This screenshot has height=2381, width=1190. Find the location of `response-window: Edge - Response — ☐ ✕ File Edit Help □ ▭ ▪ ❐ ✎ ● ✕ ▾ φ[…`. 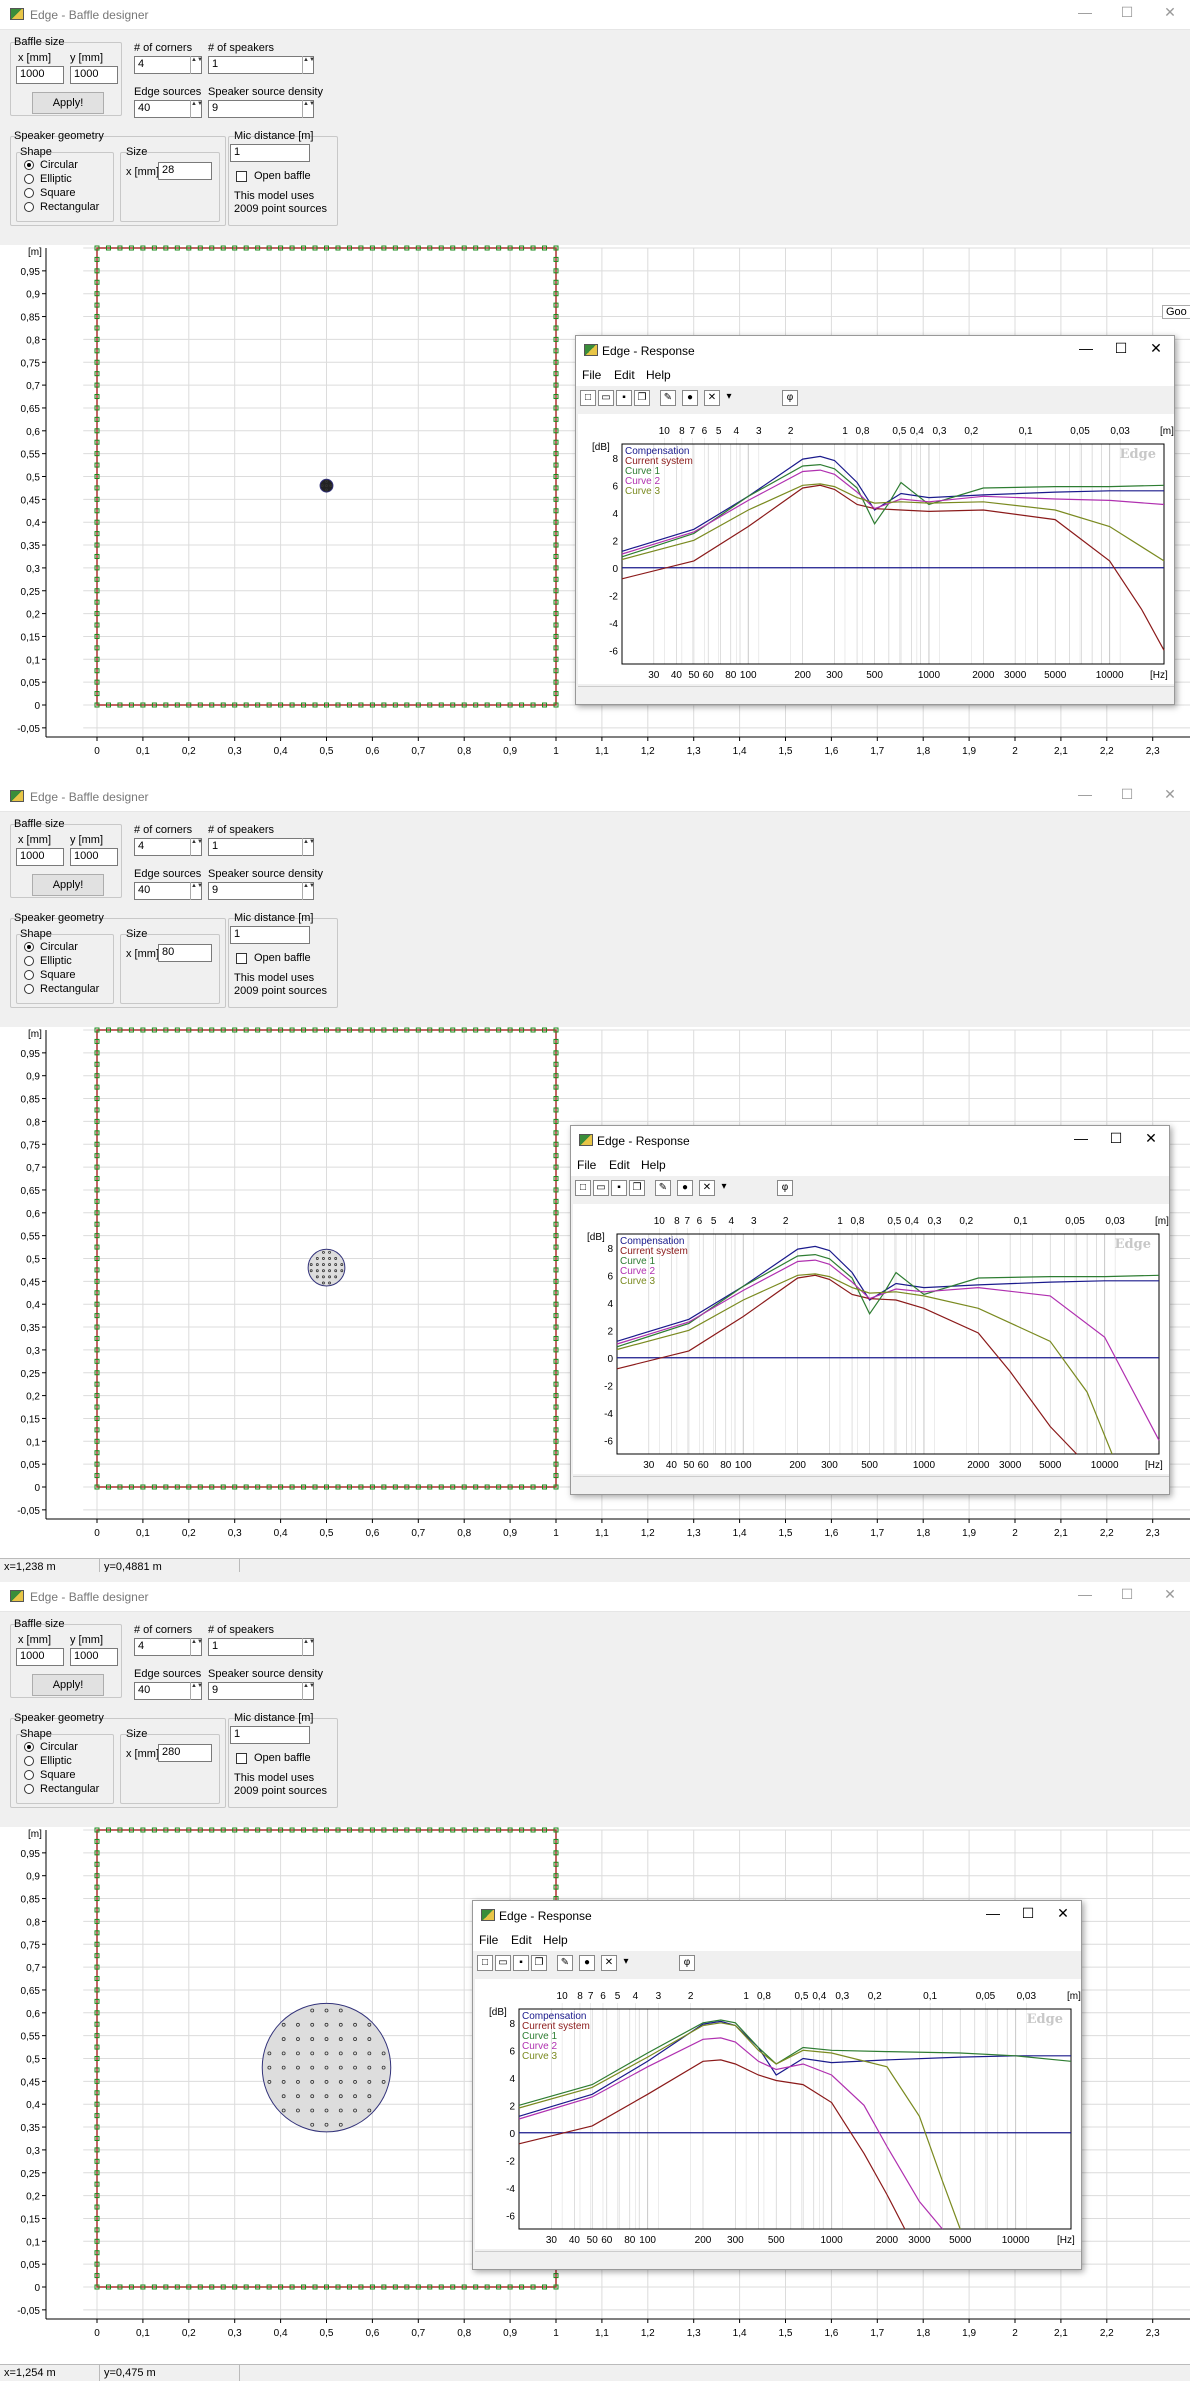

response-window: Edge - Response — ☐ ✕ File Edit Help □ ▭ ▪ ❐ ✎ ● ✕ ▾ φ[… is located at coordinates (777, 2085).